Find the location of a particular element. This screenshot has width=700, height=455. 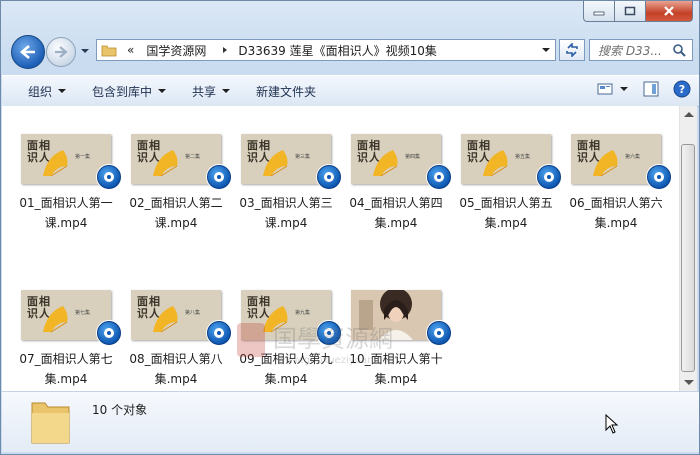

organize-menu: 组织 is located at coordinates (40, 91).